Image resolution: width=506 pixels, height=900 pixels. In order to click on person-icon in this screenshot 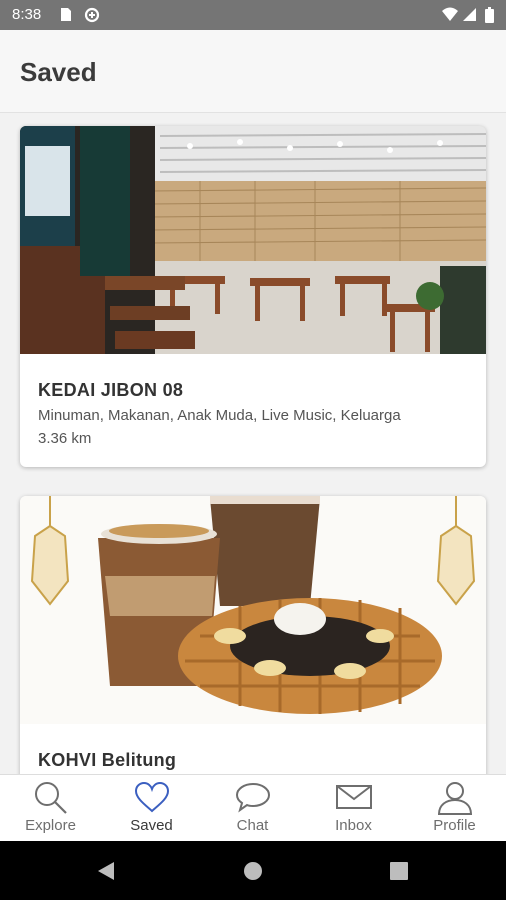, I will do `click(454, 798)`.